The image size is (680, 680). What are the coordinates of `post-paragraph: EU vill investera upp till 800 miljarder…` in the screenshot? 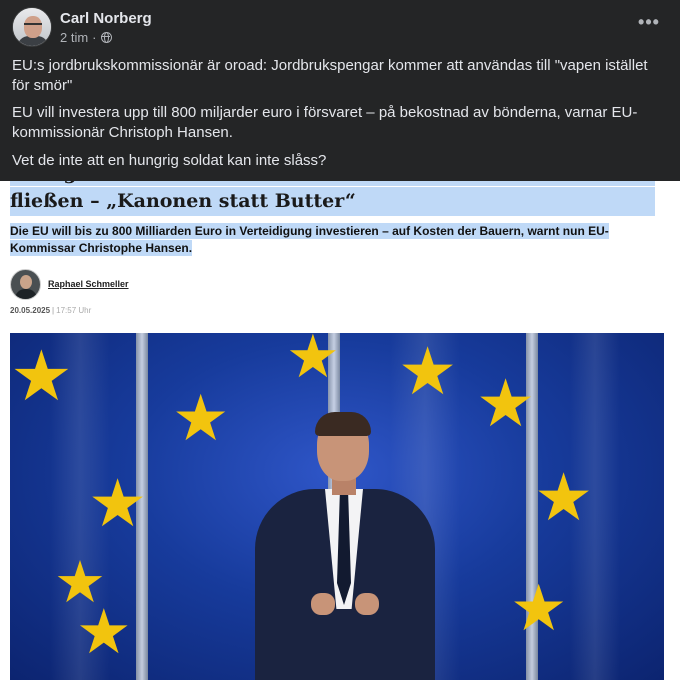 It's located at (325, 122).